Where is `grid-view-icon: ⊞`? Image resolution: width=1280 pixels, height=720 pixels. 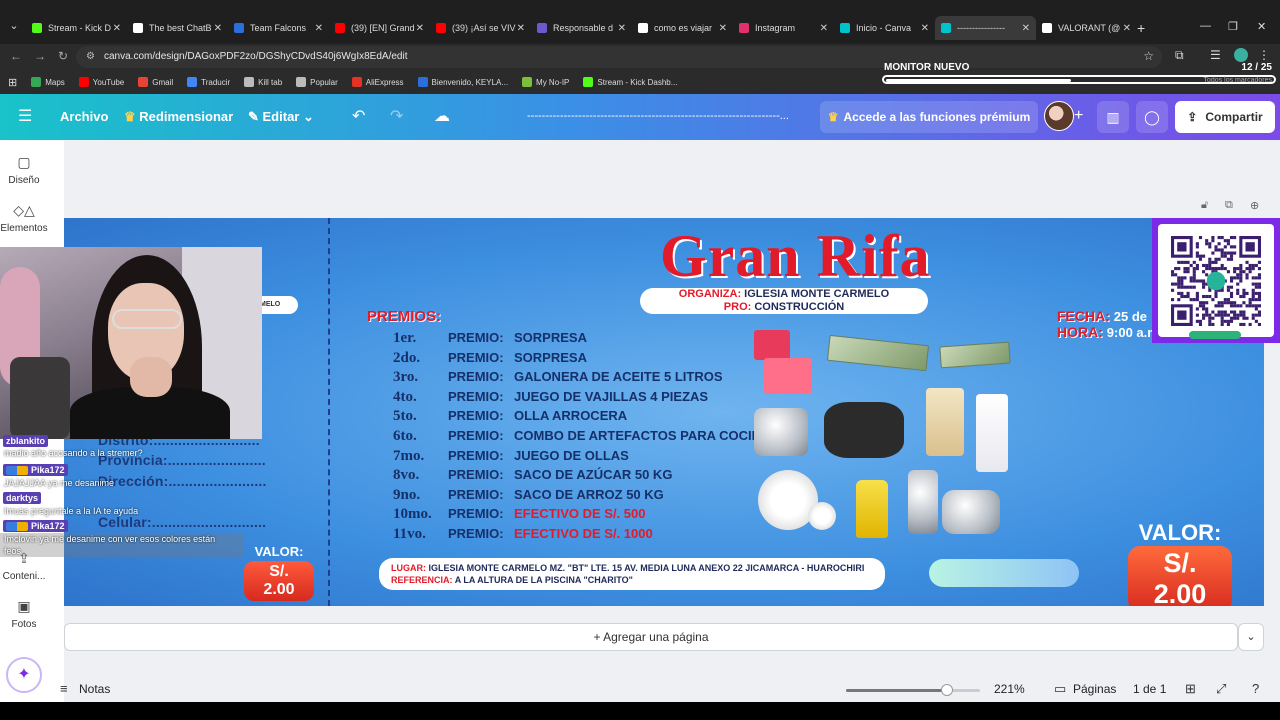
grid-view-icon: ⊞ is located at coordinates (1190, 689).